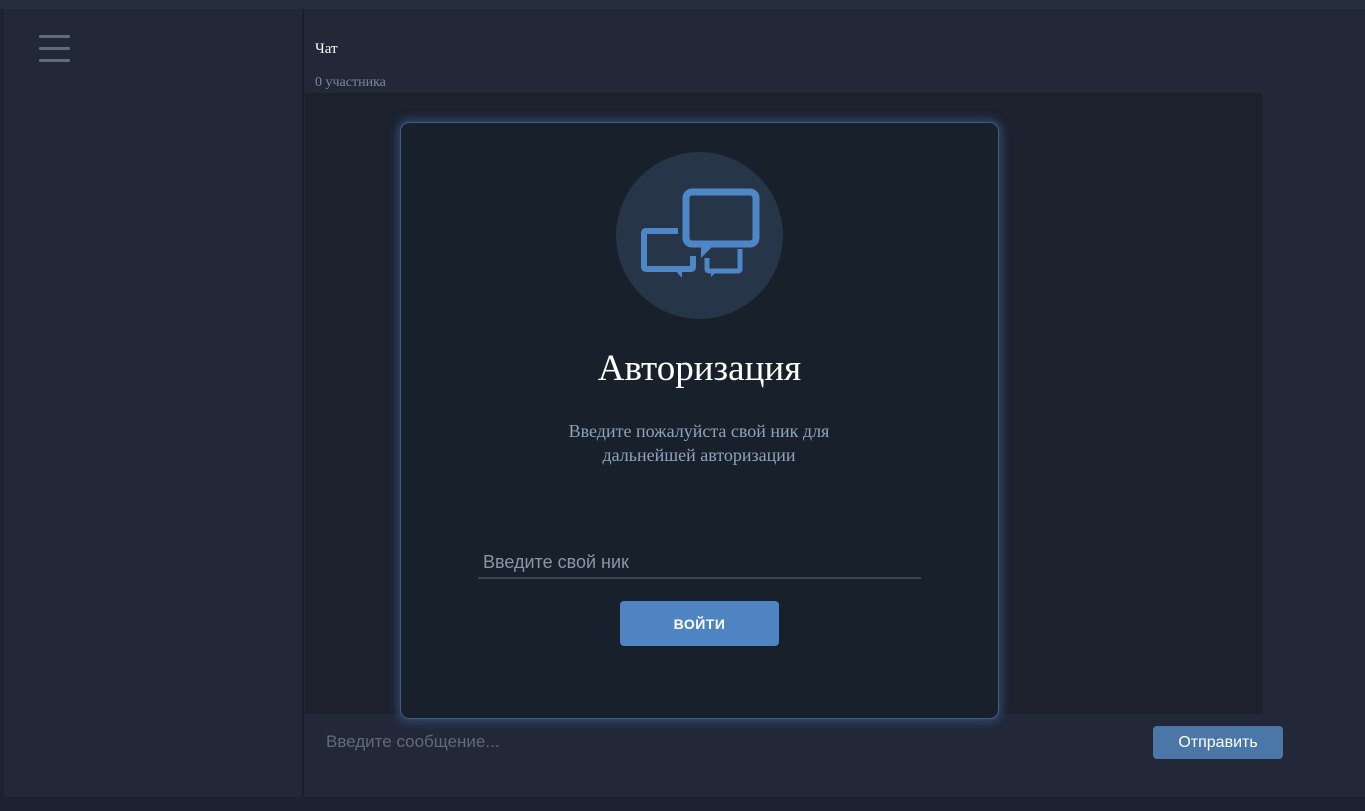 Image resolution: width=1365 pixels, height=811 pixels. Describe the element at coordinates (350, 82) in the screenshot. I see `participants-count: 0 участника` at that location.